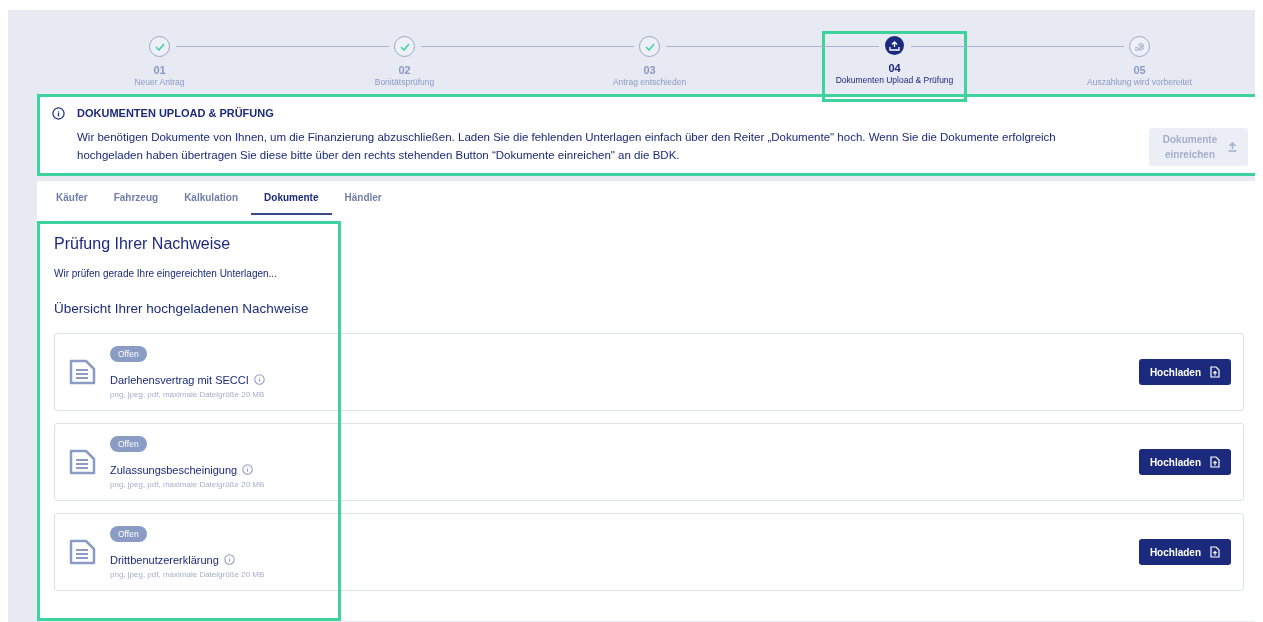 This screenshot has height=622, width=1263. Describe the element at coordinates (894, 68) in the screenshot. I see `step-number: 04` at that location.